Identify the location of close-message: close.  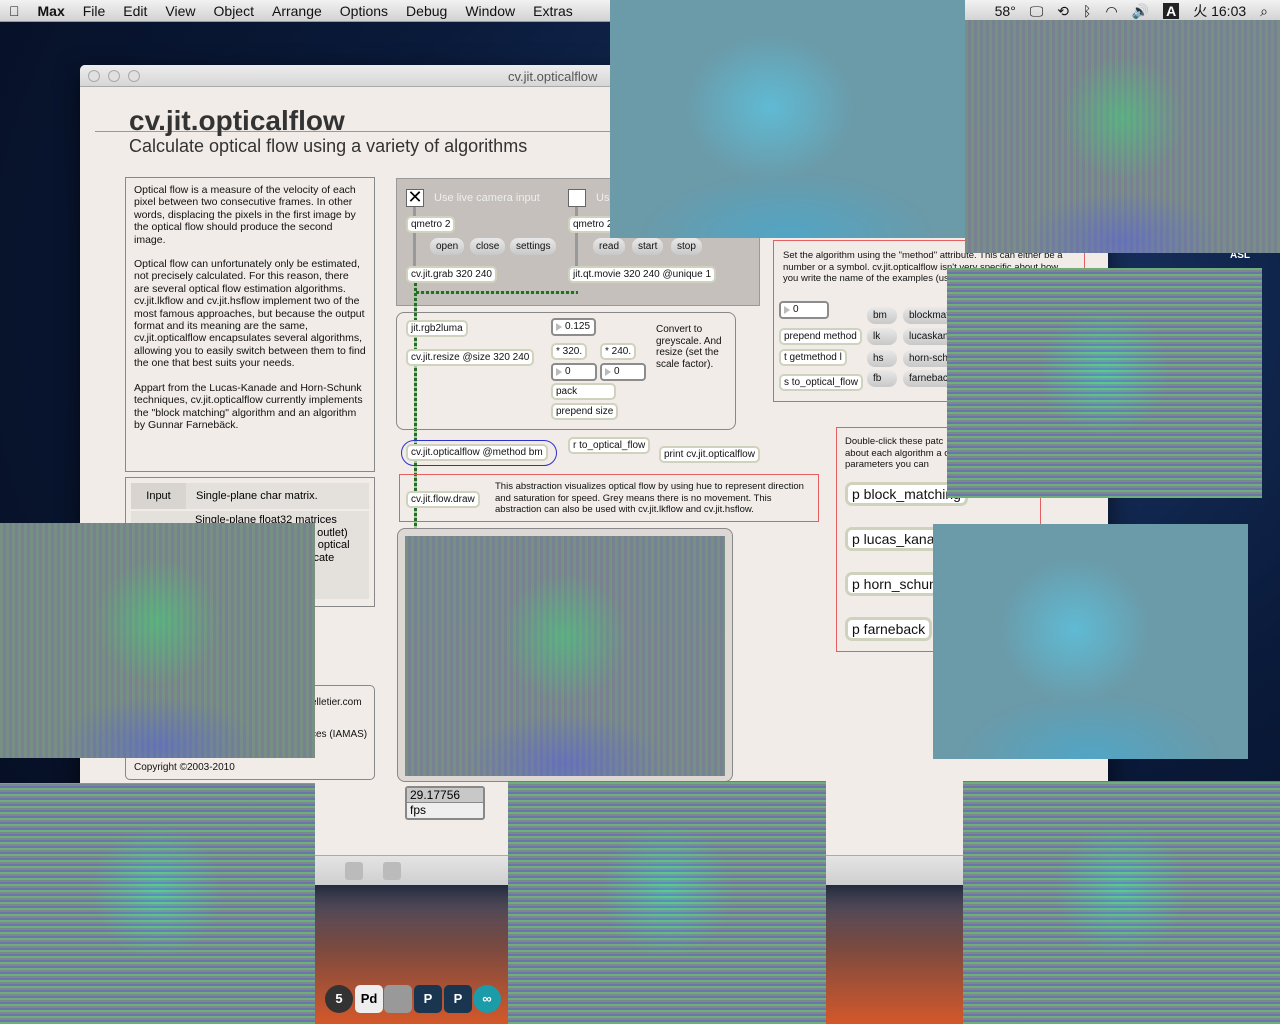
(488, 246).